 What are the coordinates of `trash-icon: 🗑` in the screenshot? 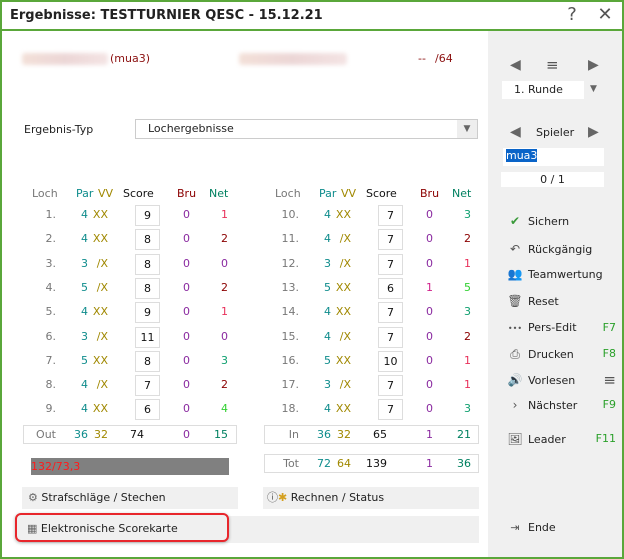 It's located at (515, 301).